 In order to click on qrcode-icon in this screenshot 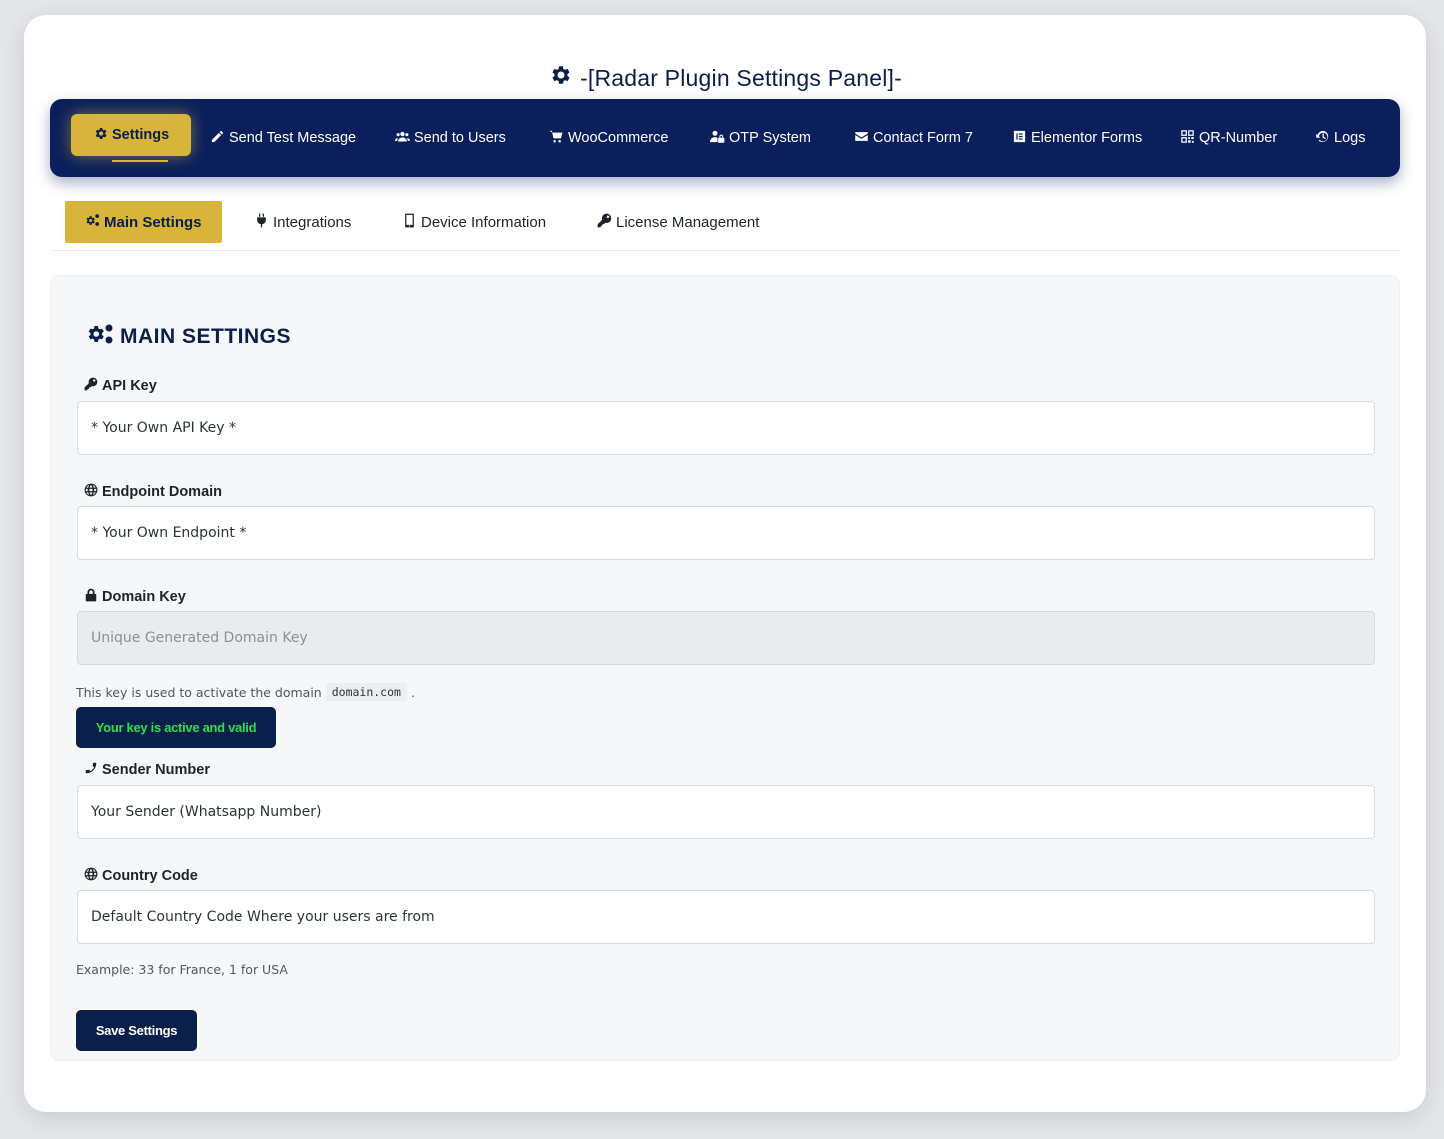, I will do `click(1187, 138)`.